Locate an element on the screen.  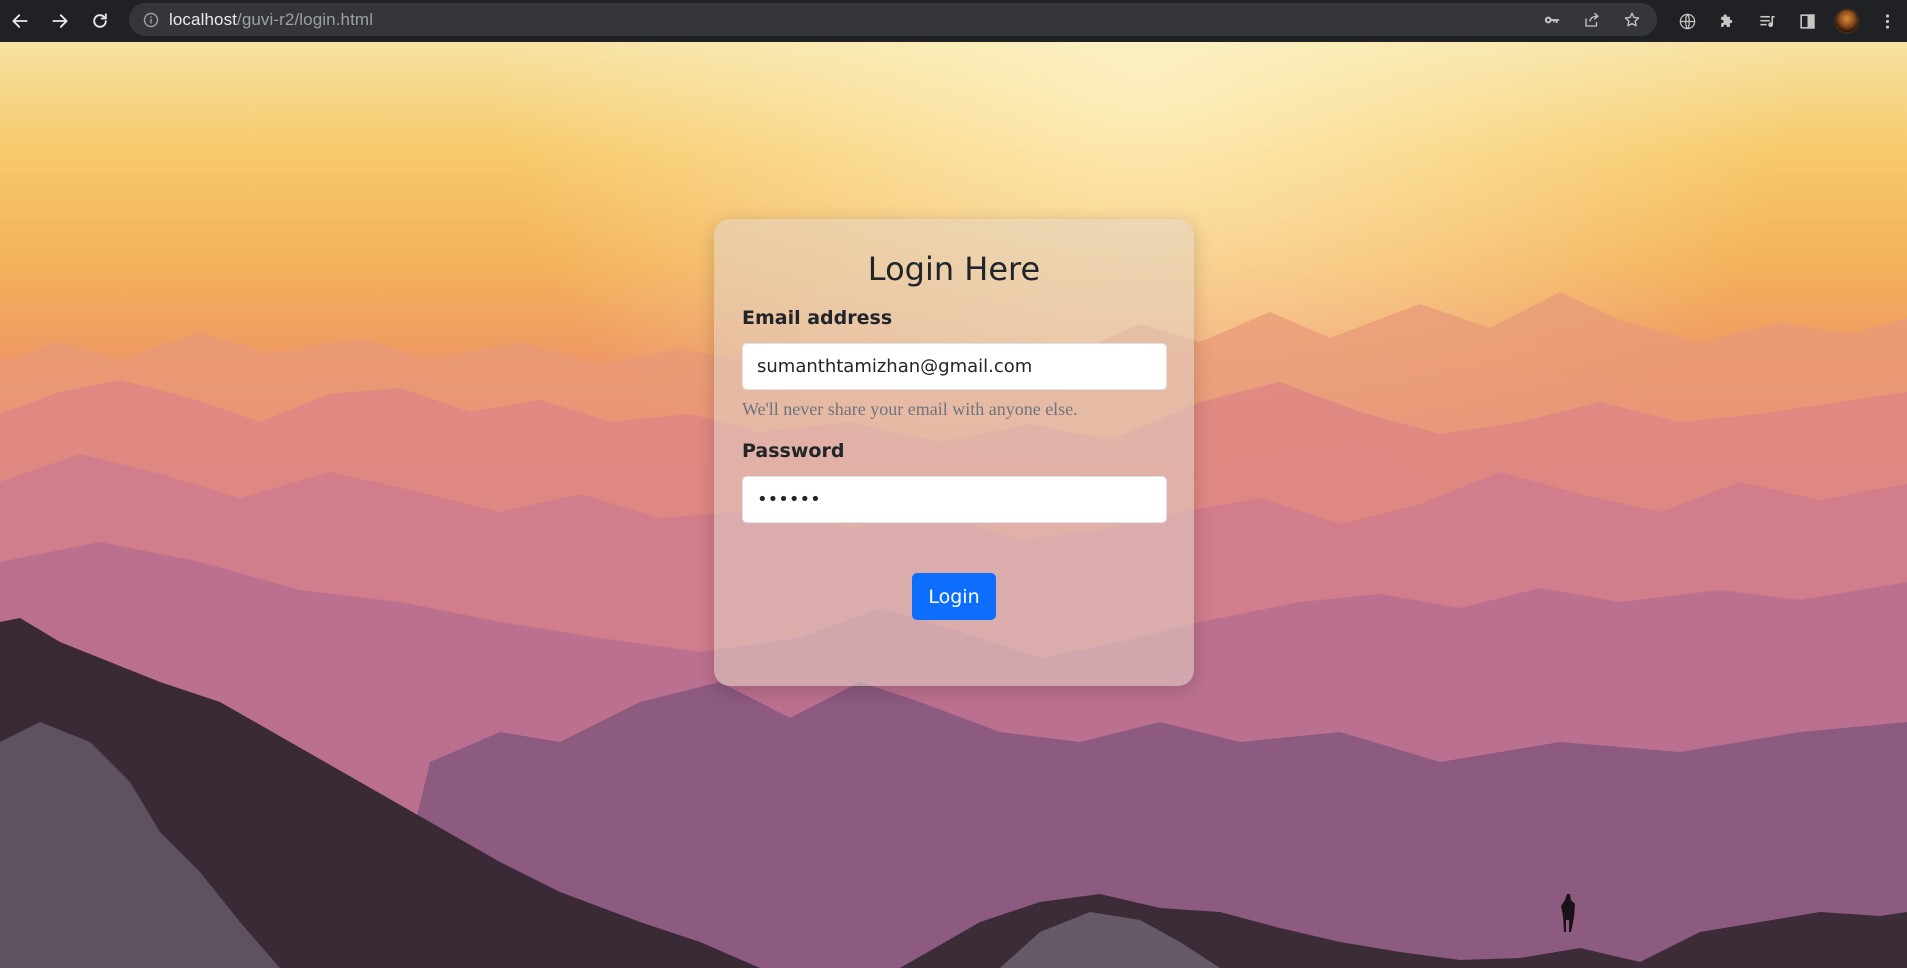
browser-toolbar: localhost/guvi-r2/login.html is located at coordinates (953, 21).